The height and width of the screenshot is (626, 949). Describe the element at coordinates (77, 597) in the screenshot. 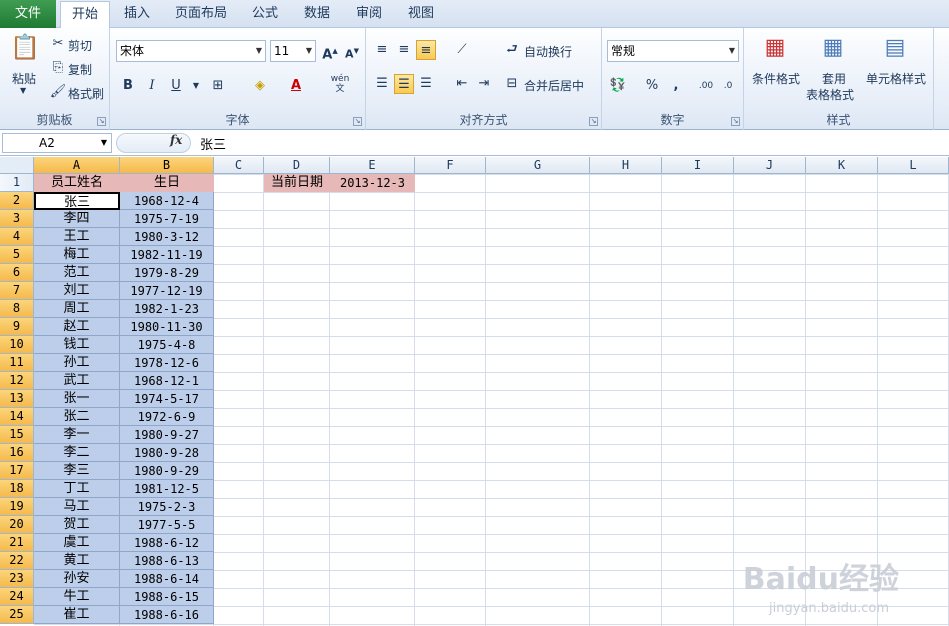

I see `cell-employee-name: 牛工` at that location.